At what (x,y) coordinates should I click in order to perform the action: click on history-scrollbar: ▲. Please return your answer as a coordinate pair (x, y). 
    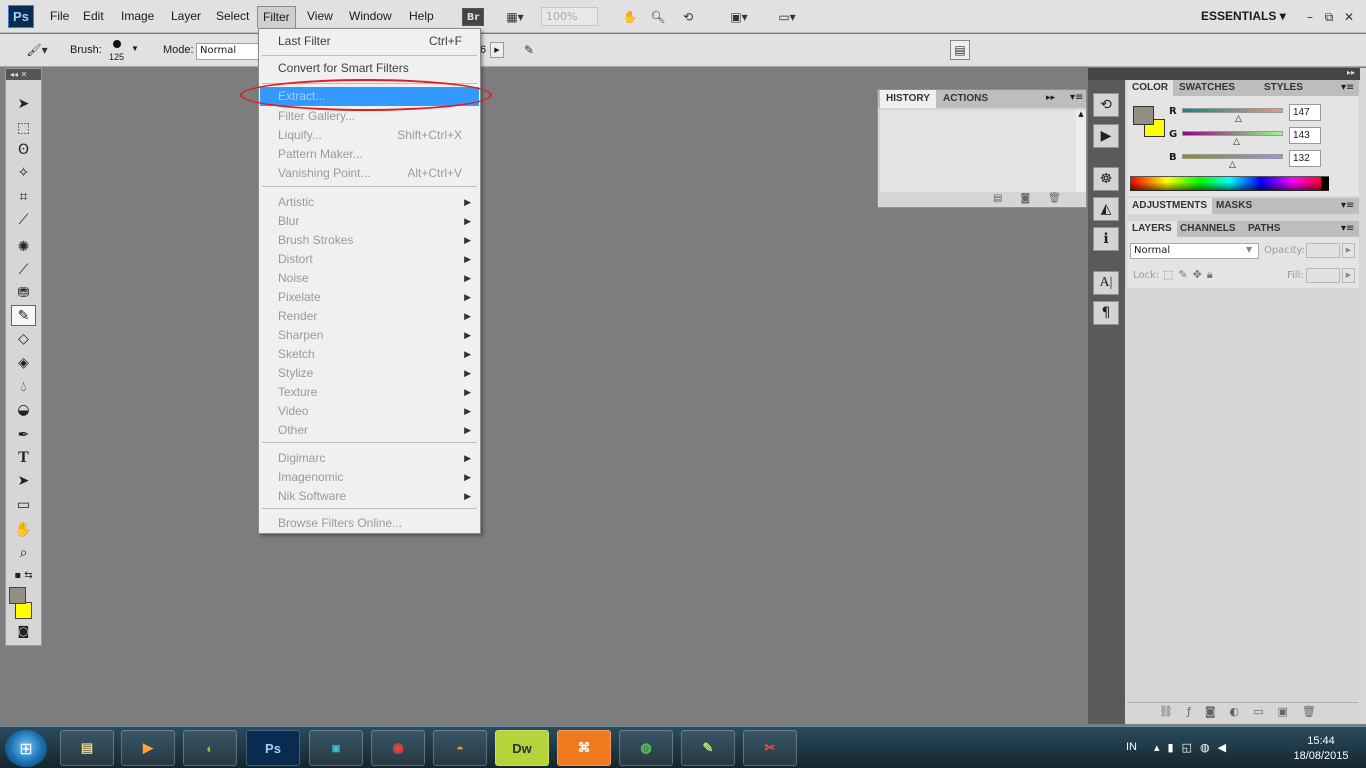
    Looking at the image, I should click on (1081, 151).